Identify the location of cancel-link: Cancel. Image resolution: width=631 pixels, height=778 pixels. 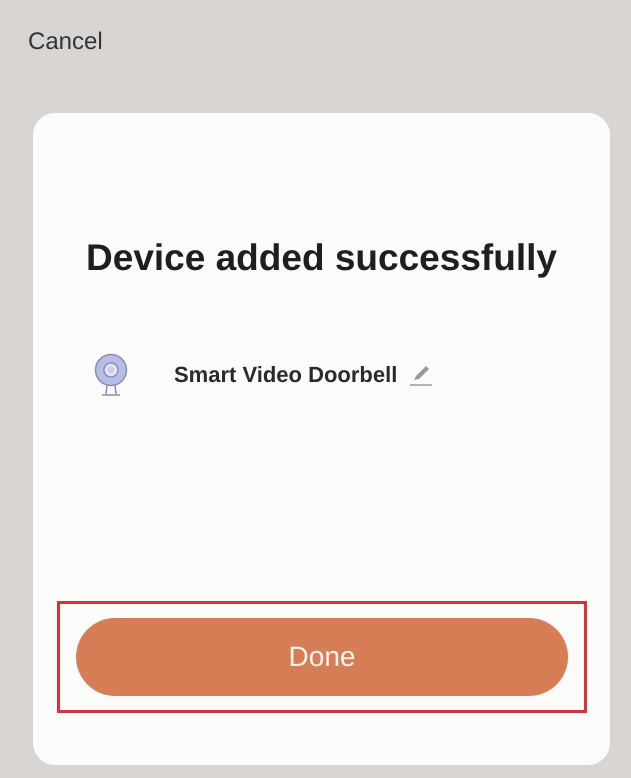
(65, 41).